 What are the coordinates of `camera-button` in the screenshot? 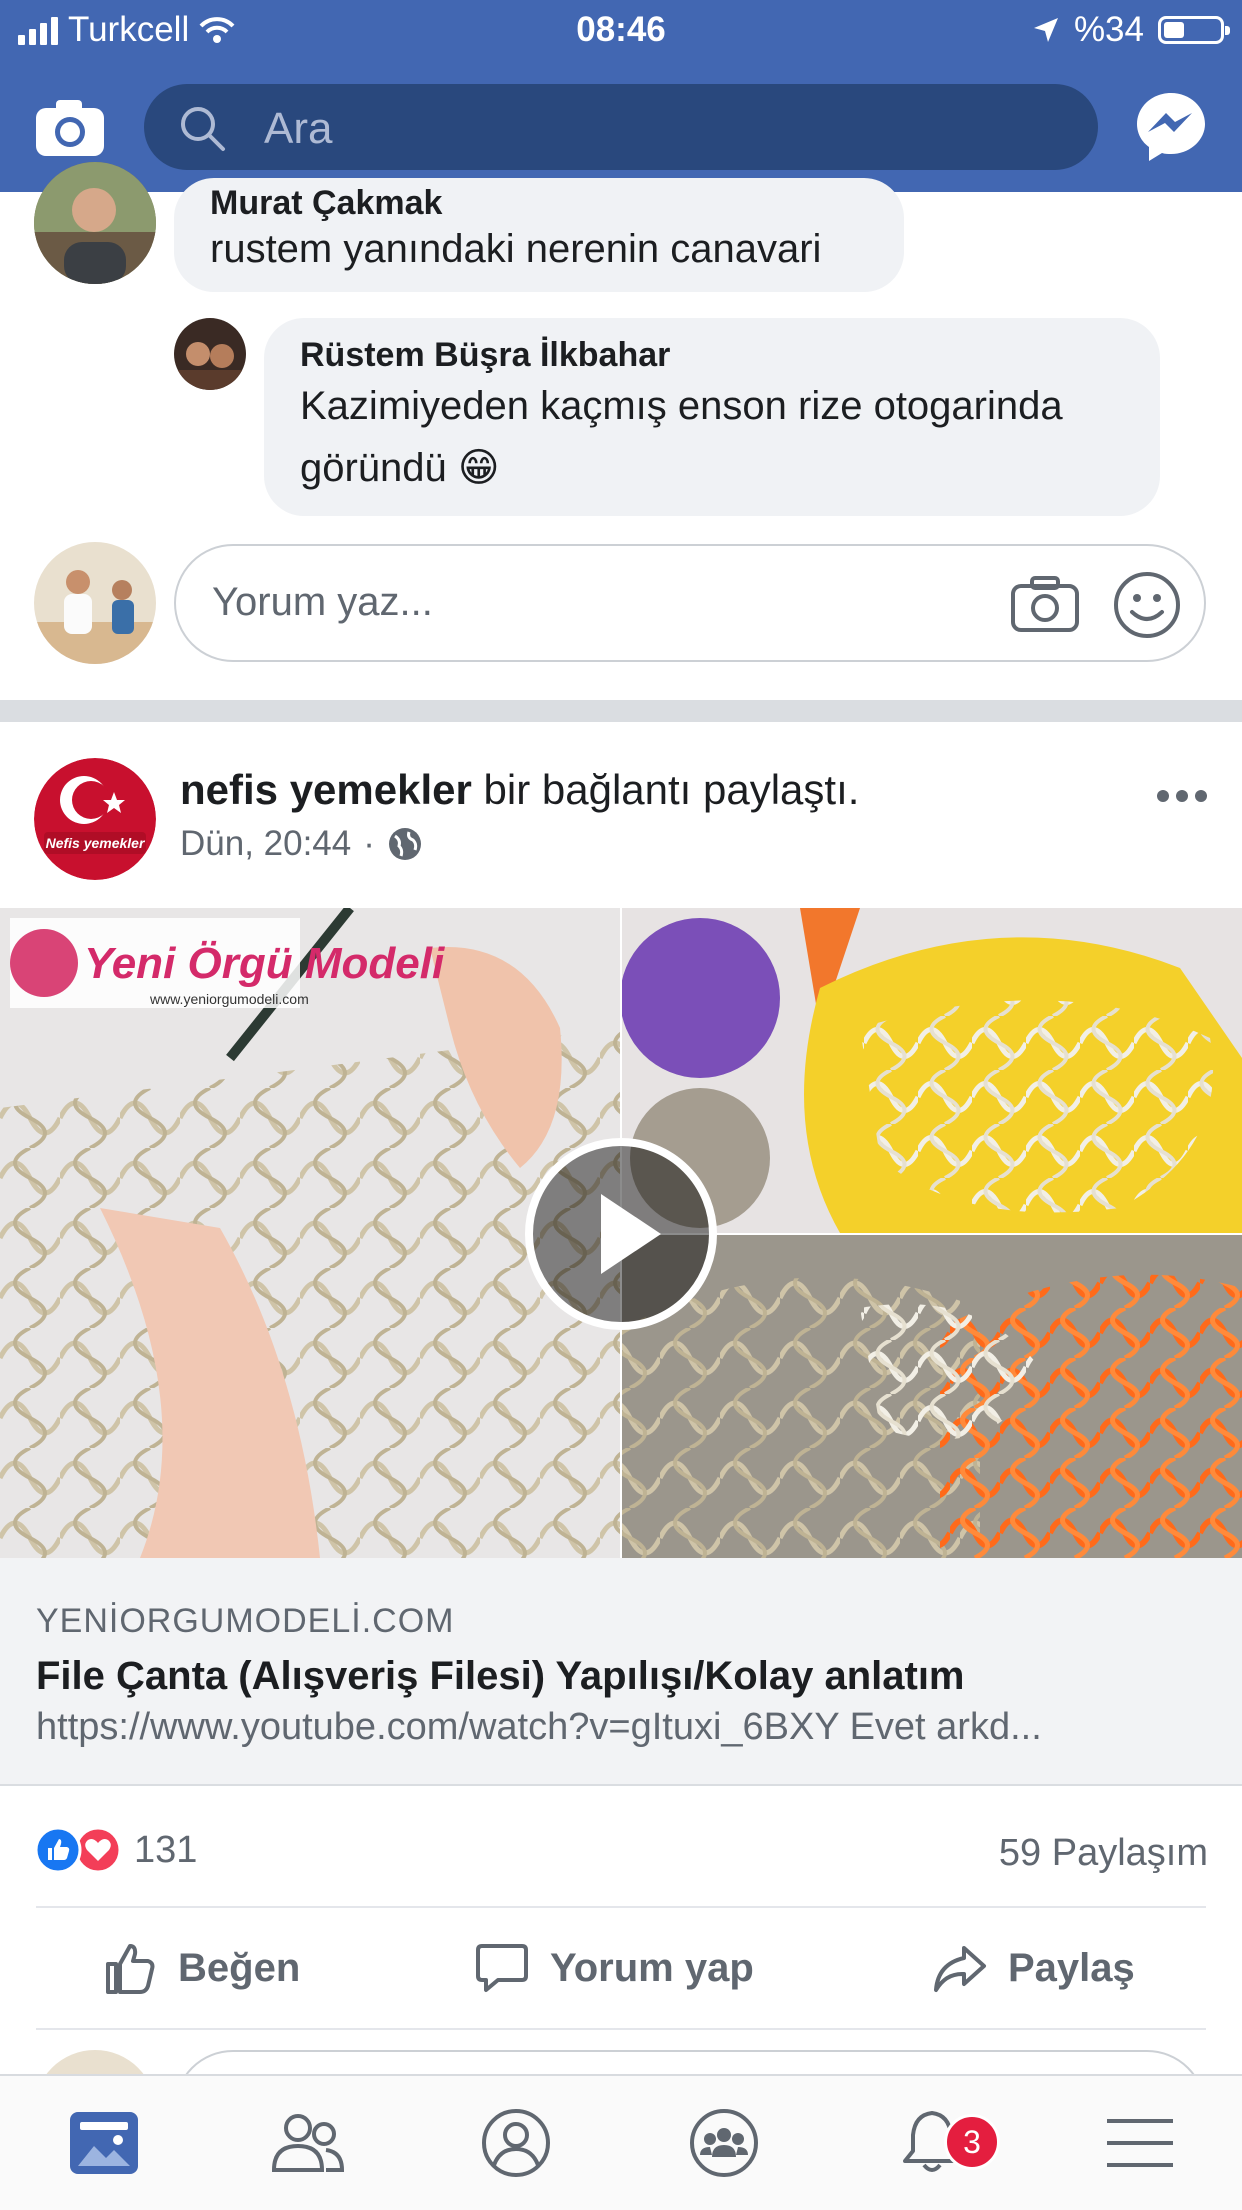 It's located at (70, 129).